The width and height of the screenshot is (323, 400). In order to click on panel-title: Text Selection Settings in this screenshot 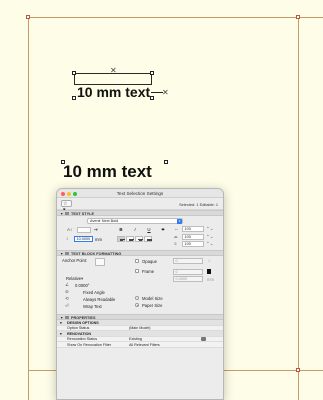, I will do `click(140, 193)`.